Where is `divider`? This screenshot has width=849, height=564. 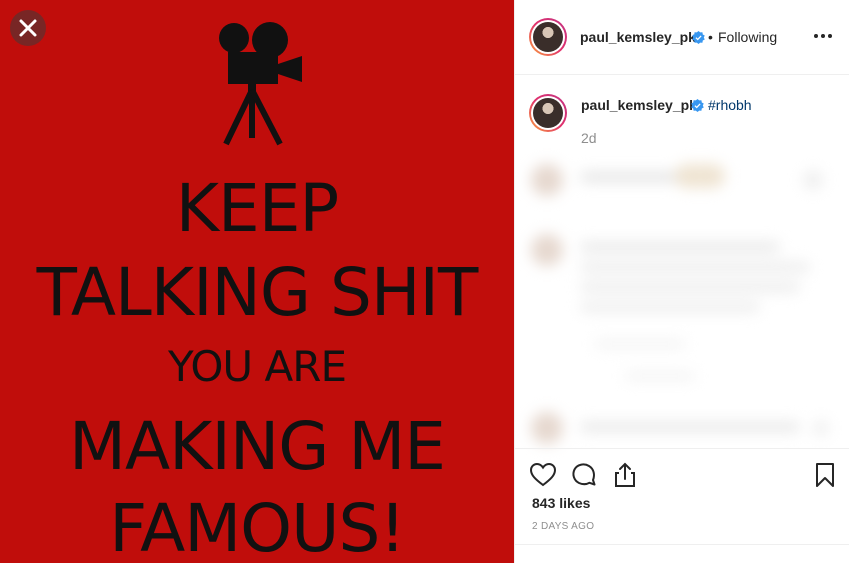 divider is located at coordinates (682, 544).